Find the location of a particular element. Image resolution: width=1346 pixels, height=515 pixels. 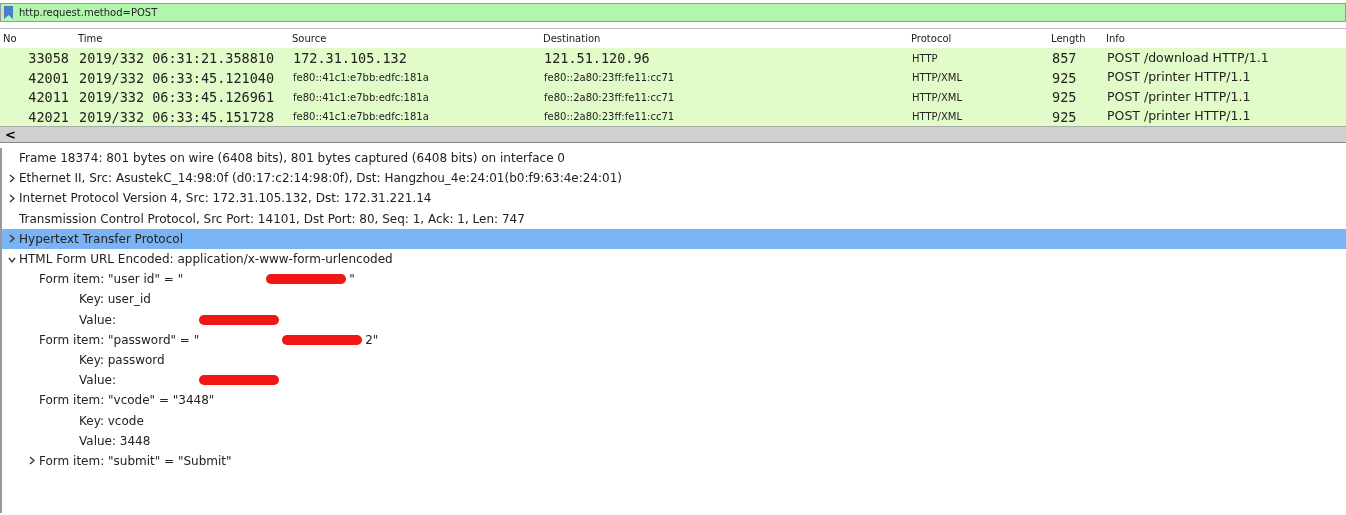

tree-label: Internet Protocol Version 4, Src: 172.31.105.132, Dst: 172.31.221.14 is located at coordinates (225, 199).